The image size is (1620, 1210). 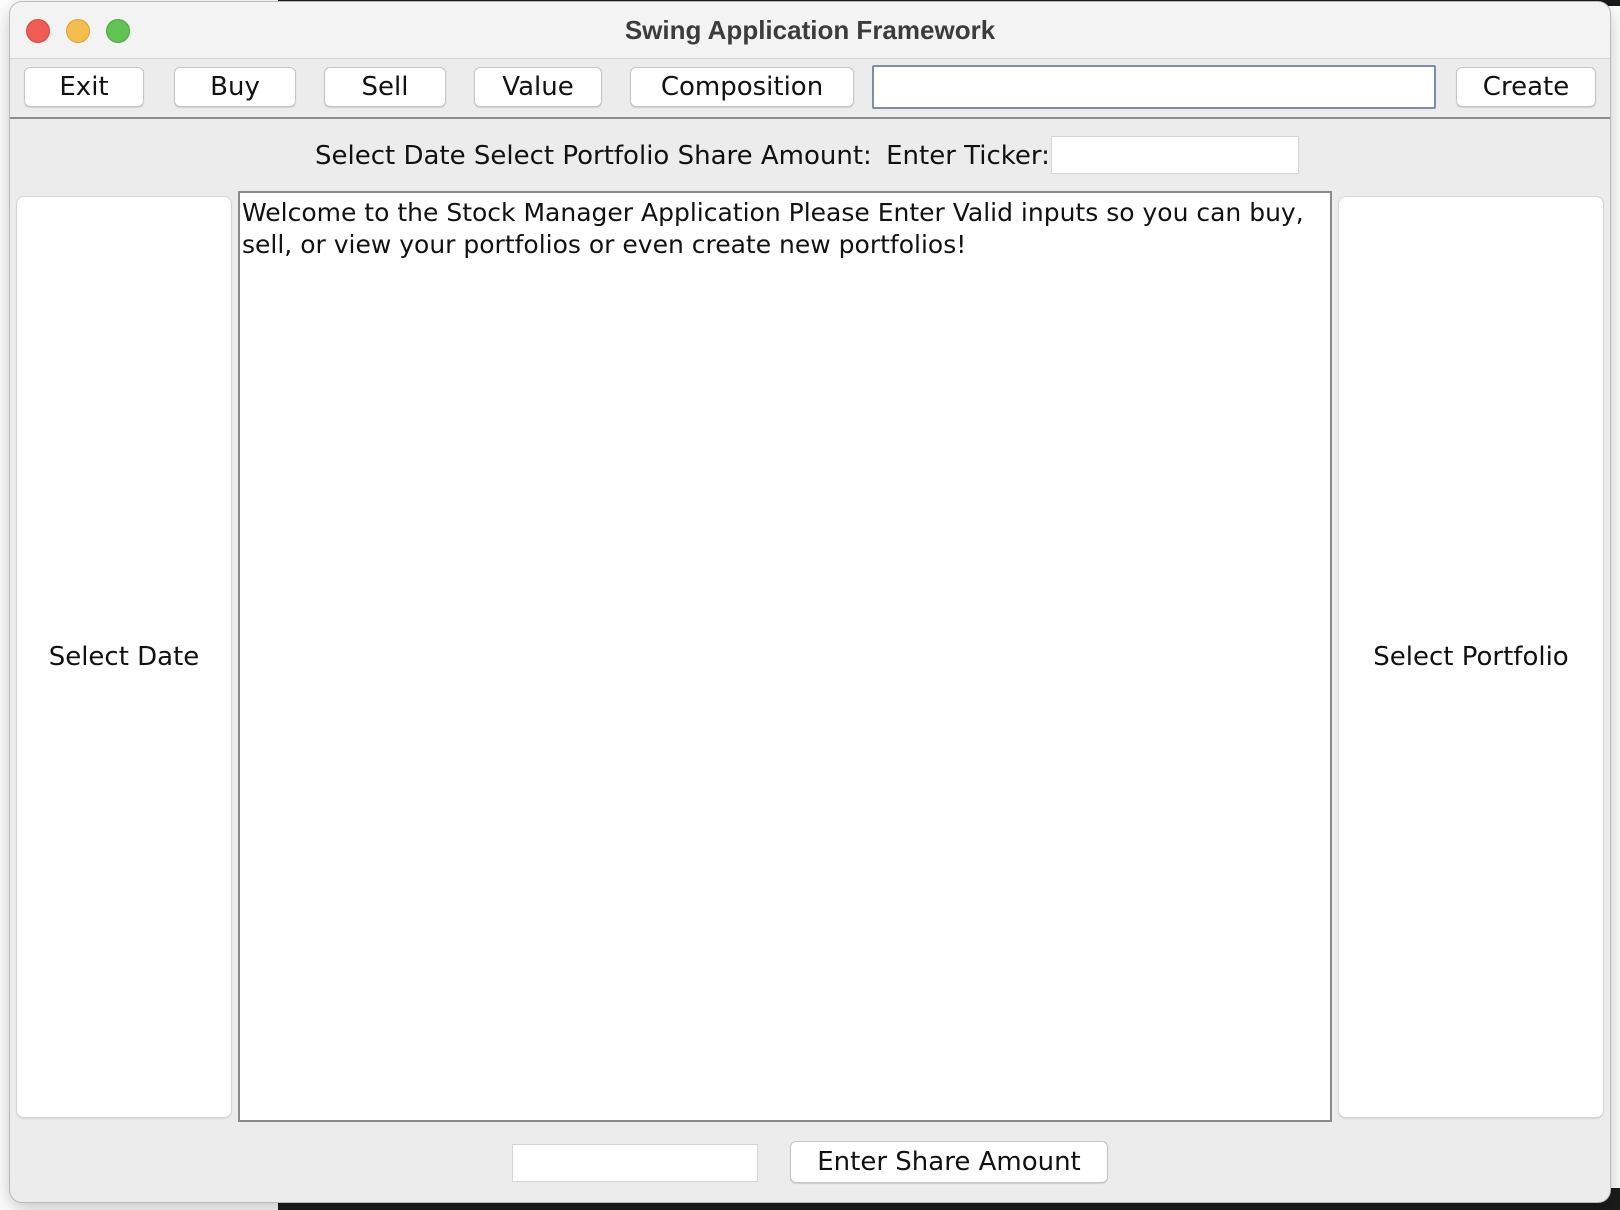 What do you see at coordinates (1526, 87) in the screenshot?
I see `create-button: Create` at bounding box center [1526, 87].